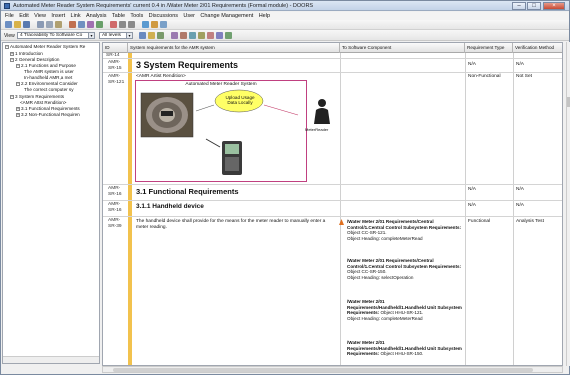  Describe the element at coordinates (49, 90) in the screenshot. I see `tree-item: The correct computer sy` at that location.